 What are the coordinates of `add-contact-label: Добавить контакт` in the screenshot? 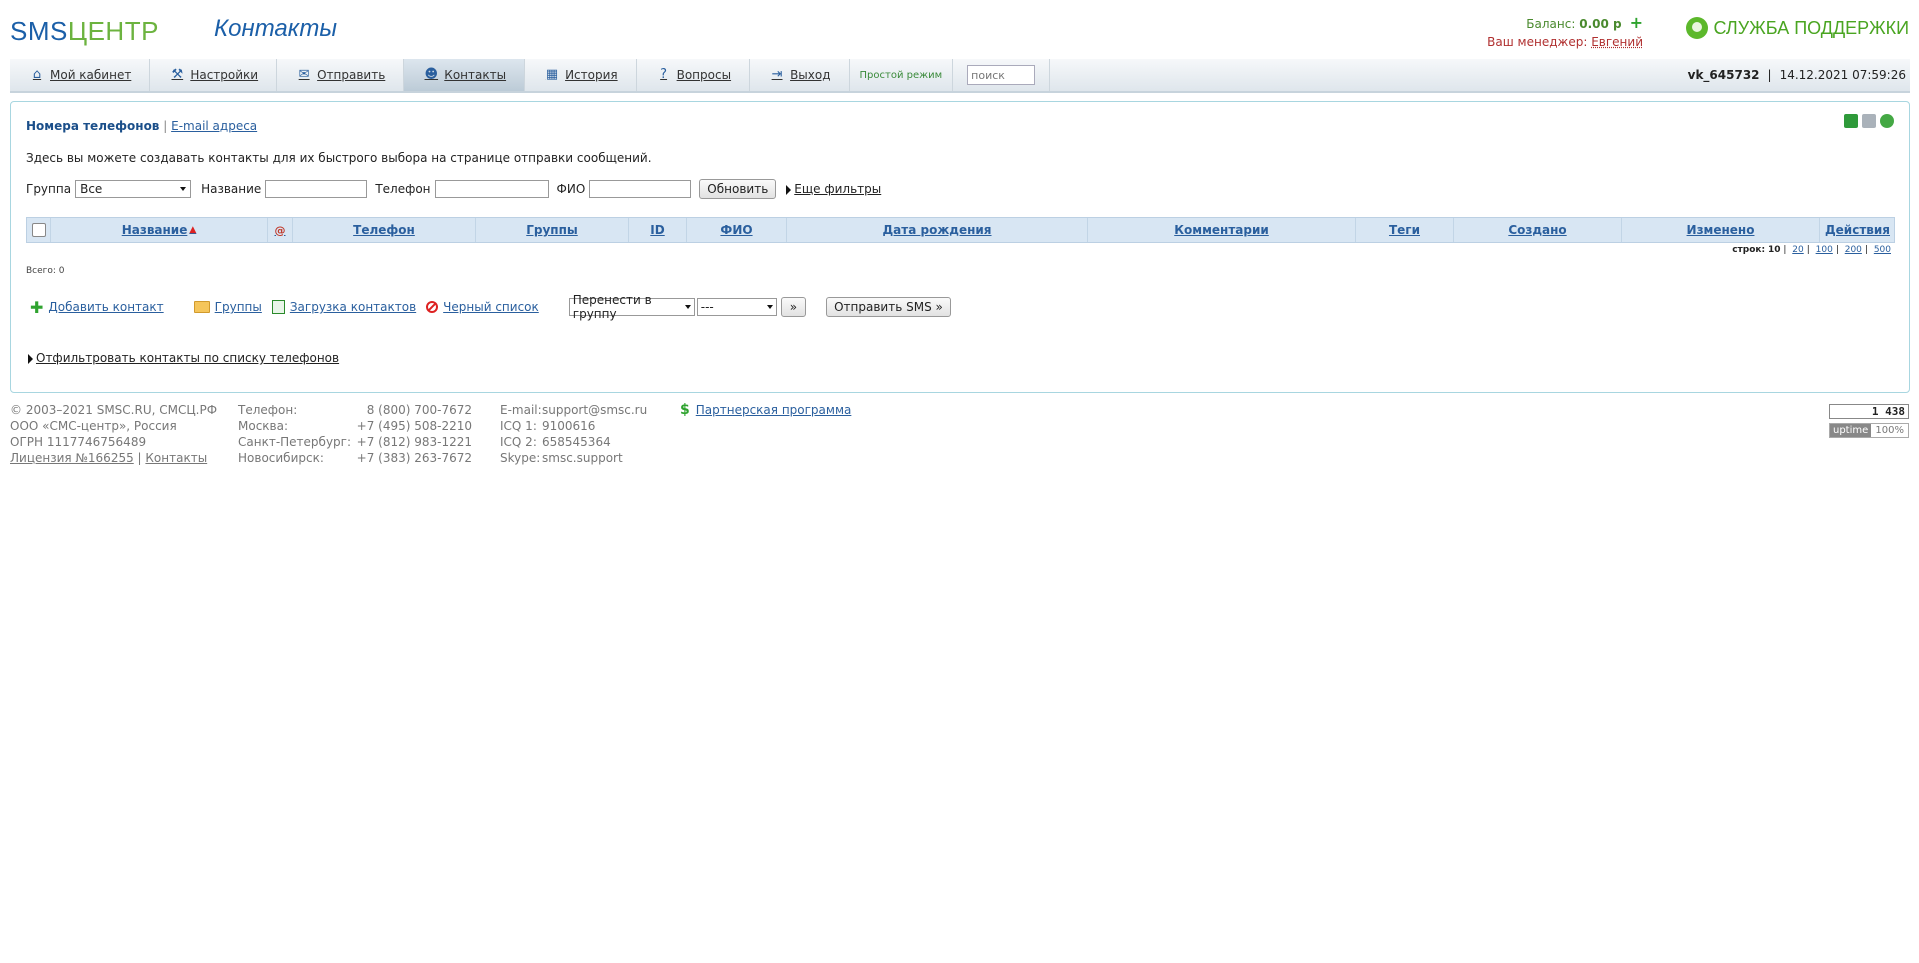 It's located at (106, 307).